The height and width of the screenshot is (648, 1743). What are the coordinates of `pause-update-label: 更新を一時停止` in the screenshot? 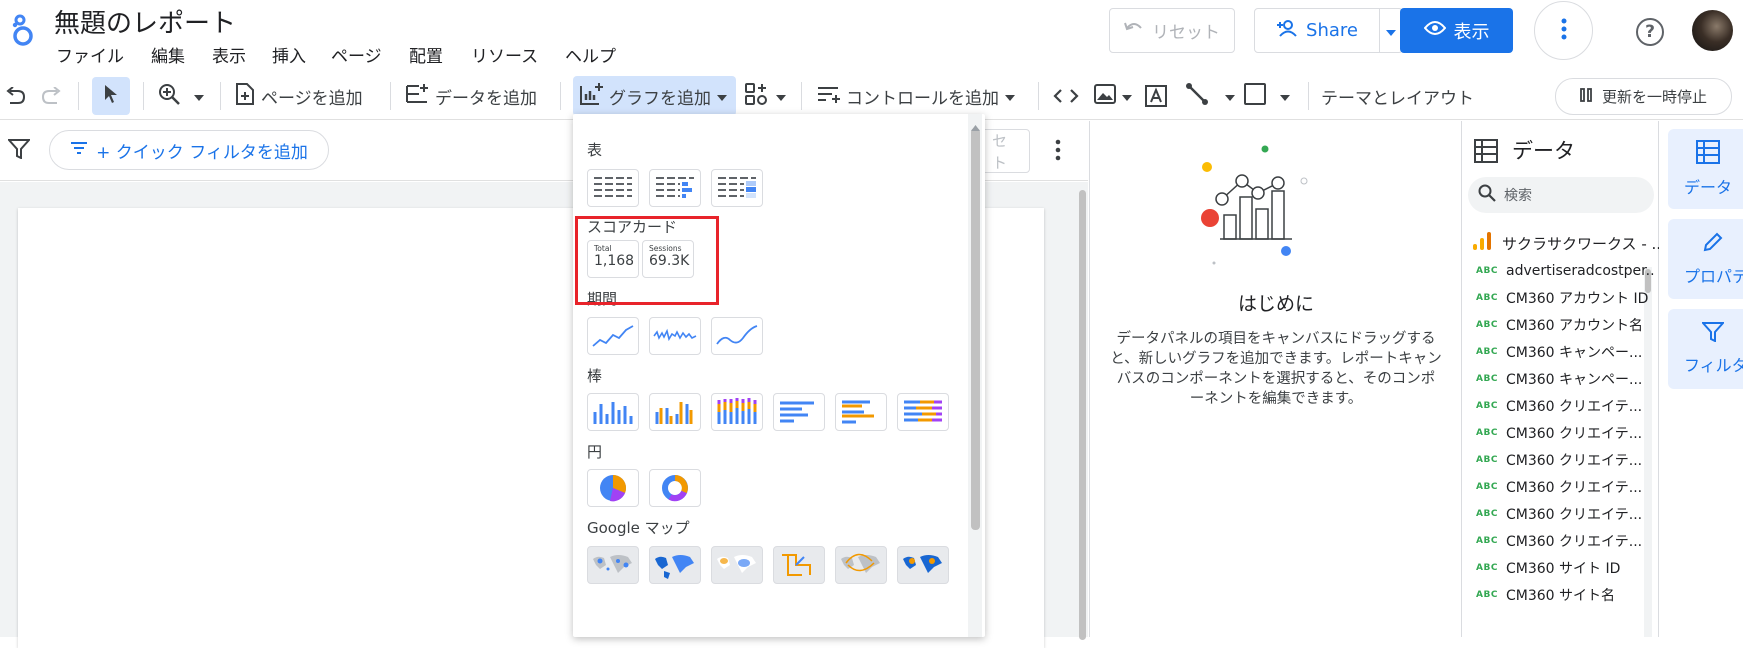 It's located at (1654, 97).